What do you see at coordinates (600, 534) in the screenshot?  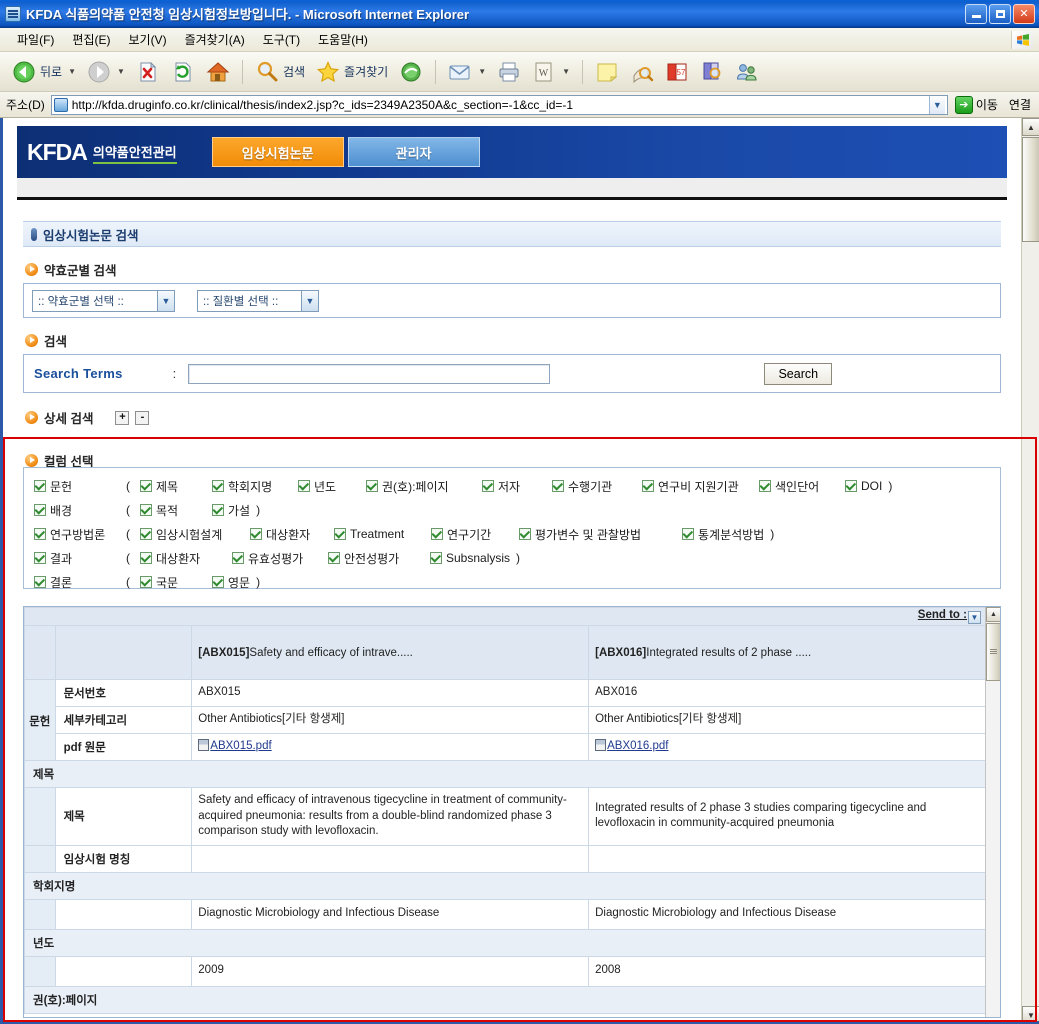 I see `column-checkbox-endpoints: 평가변수 및 관찰방법` at bounding box center [600, 534].